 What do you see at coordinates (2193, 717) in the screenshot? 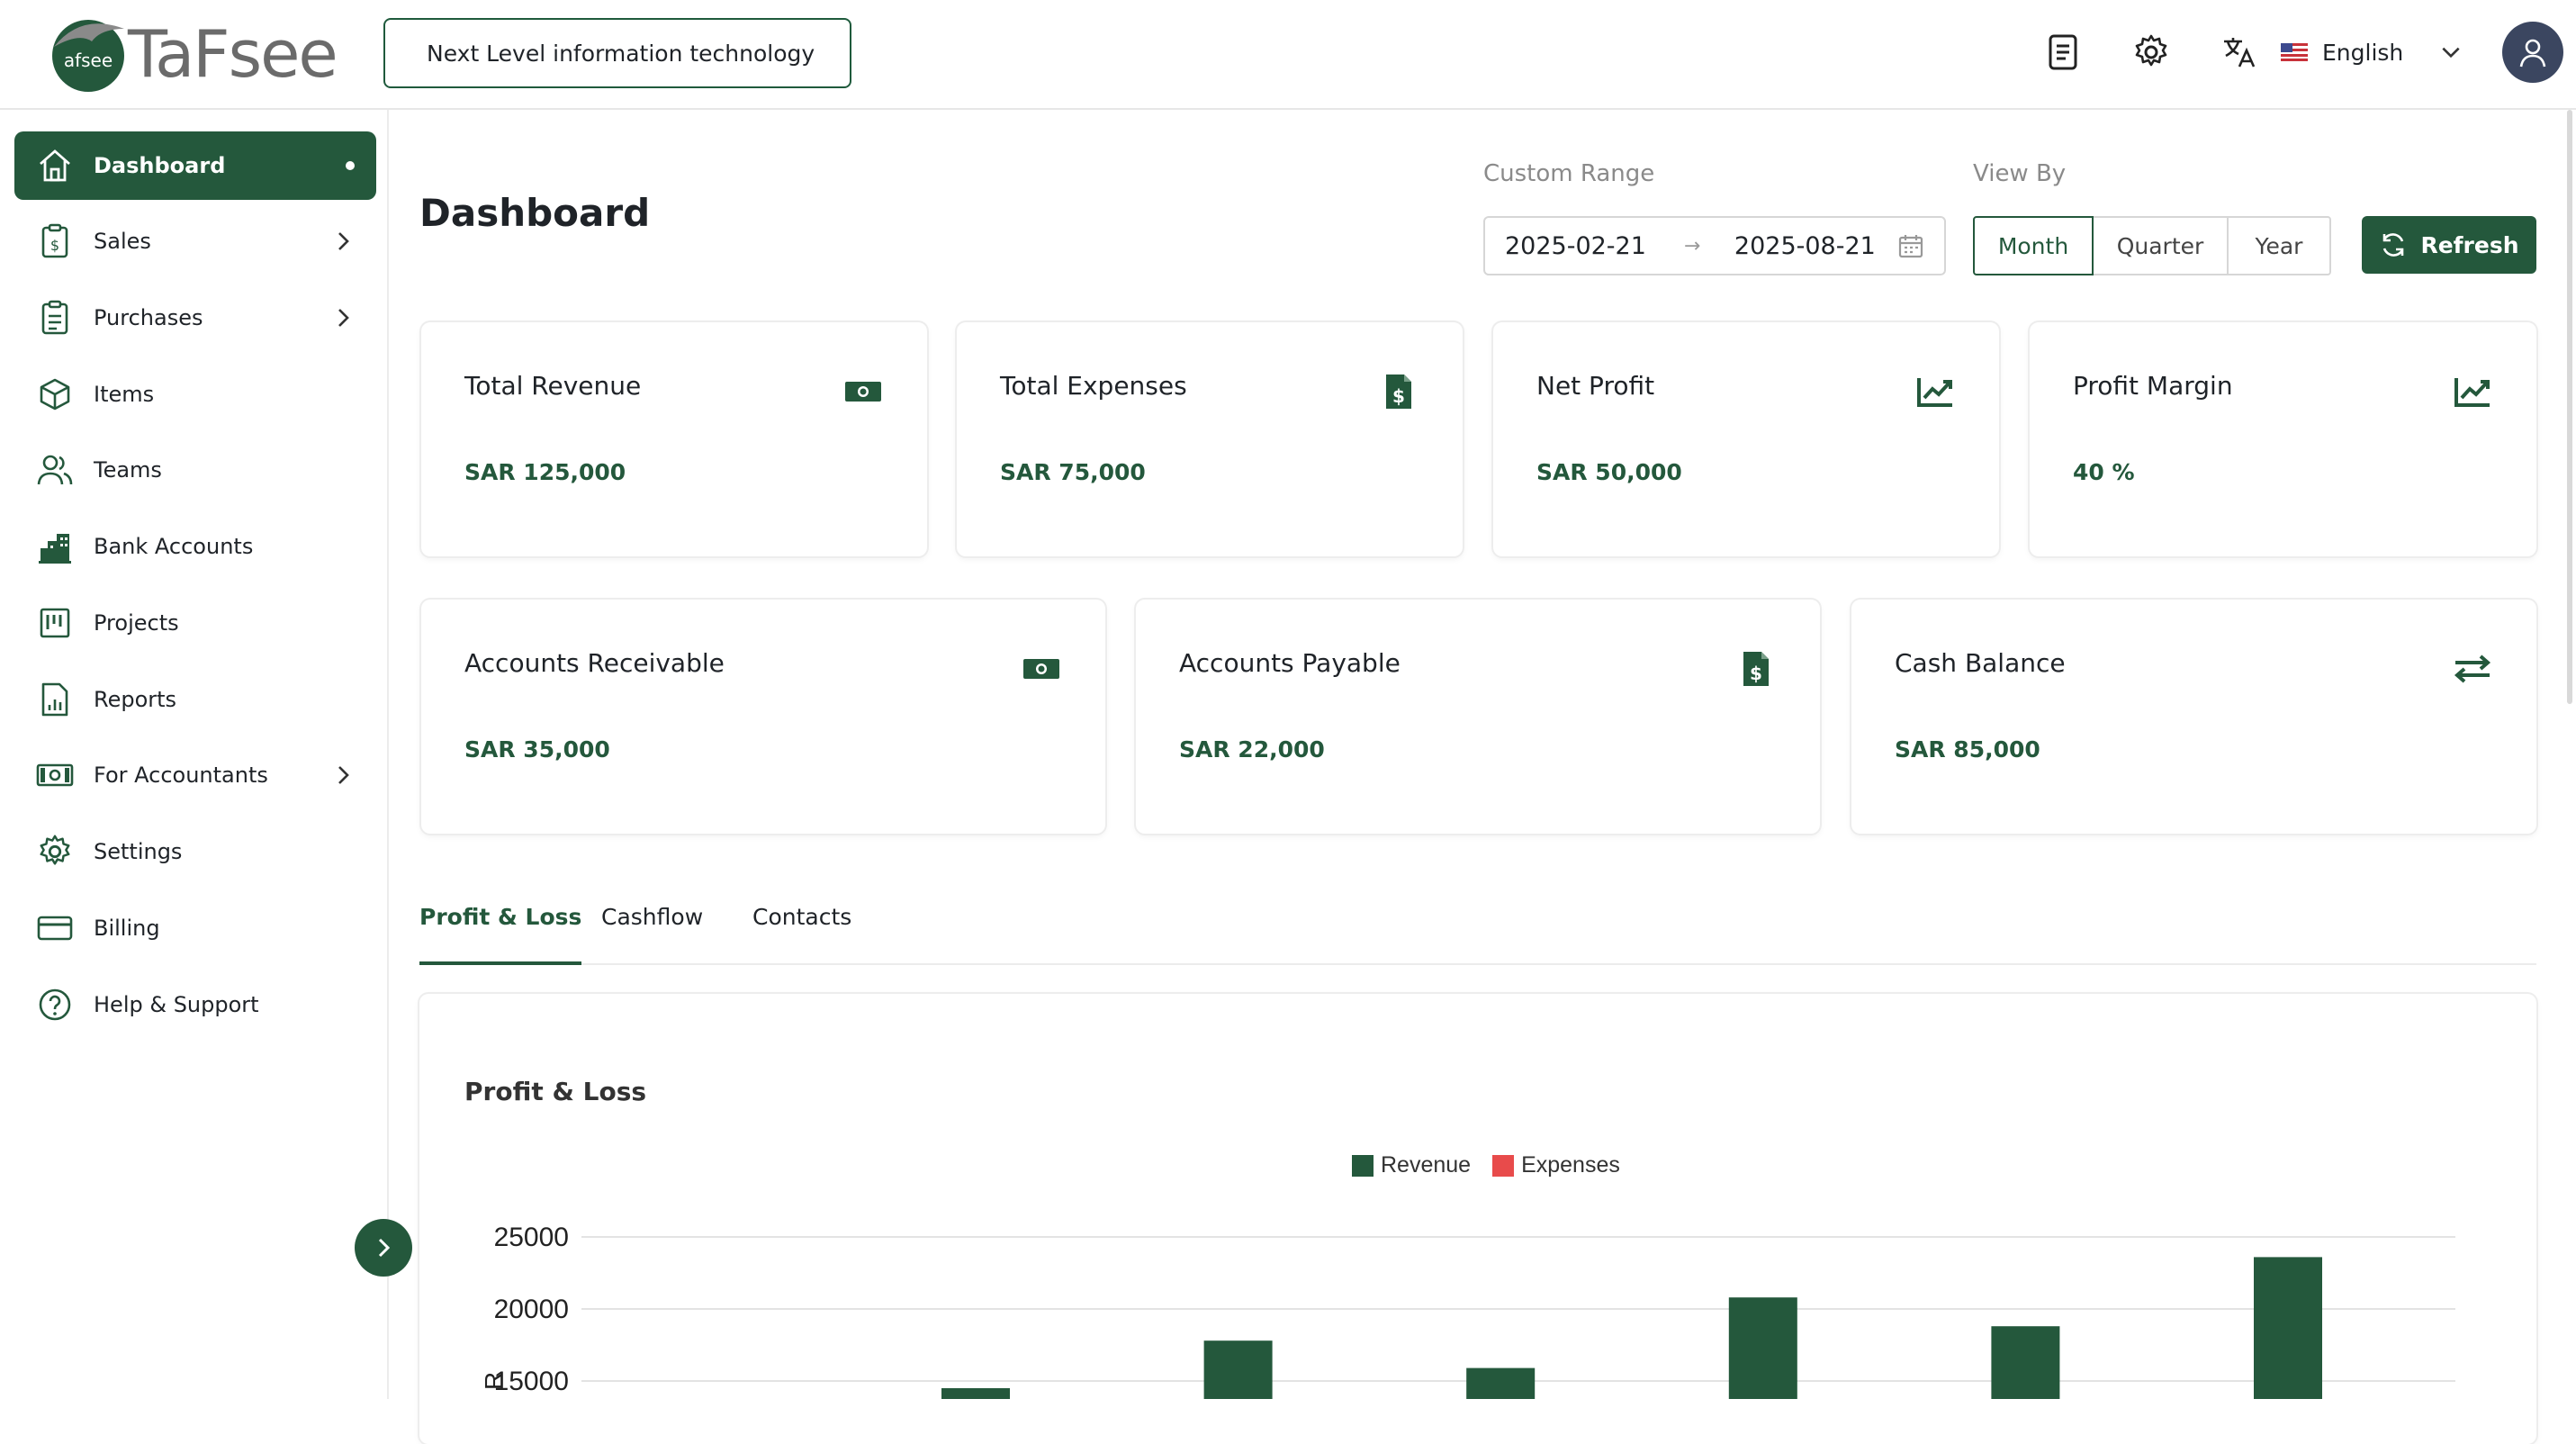
I see `kpi-card-cash-balance: Cash Balance SAR 85,000` at bounding box center [2193, 717].